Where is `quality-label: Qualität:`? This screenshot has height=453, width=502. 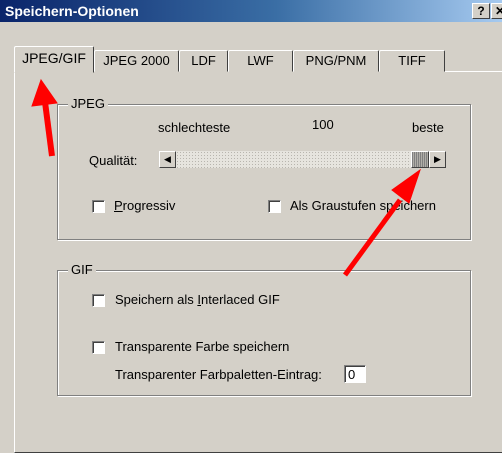 quality-label: Qualität: is located at coordinates (113, 160).